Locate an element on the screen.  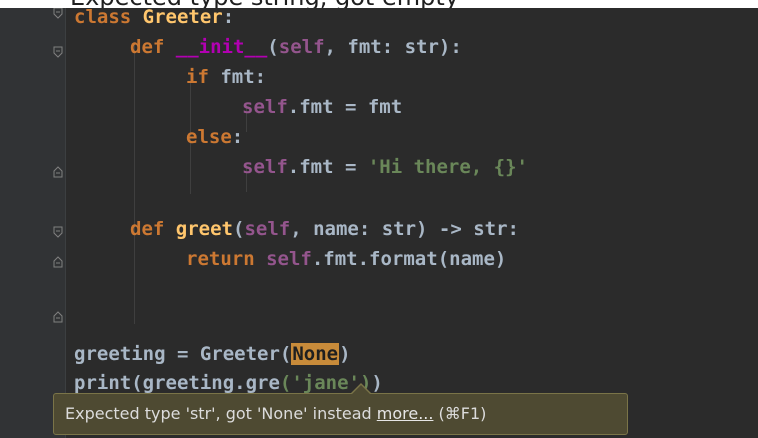
code-line-9: return self.fmt.format(name) is located at coordinates (346, 259).